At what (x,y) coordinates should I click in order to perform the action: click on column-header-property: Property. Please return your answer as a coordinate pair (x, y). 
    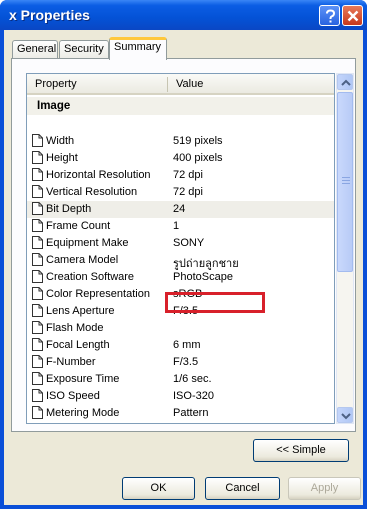
    Looking at the image, I should click on (56, 84).